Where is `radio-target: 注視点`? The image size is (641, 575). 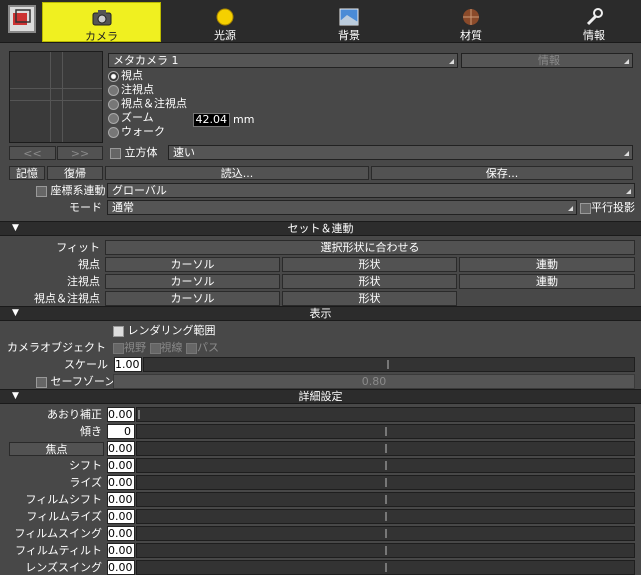
radio-target: 注視点 is located at coordinates (208, 90).